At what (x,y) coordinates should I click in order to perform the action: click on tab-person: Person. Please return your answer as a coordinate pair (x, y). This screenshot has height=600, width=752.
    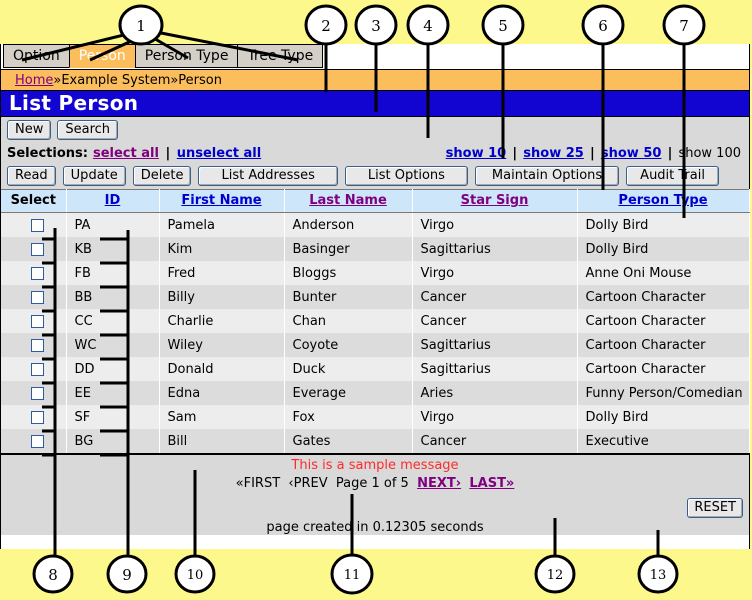
    Looking at the image, I should click on (102, 56).